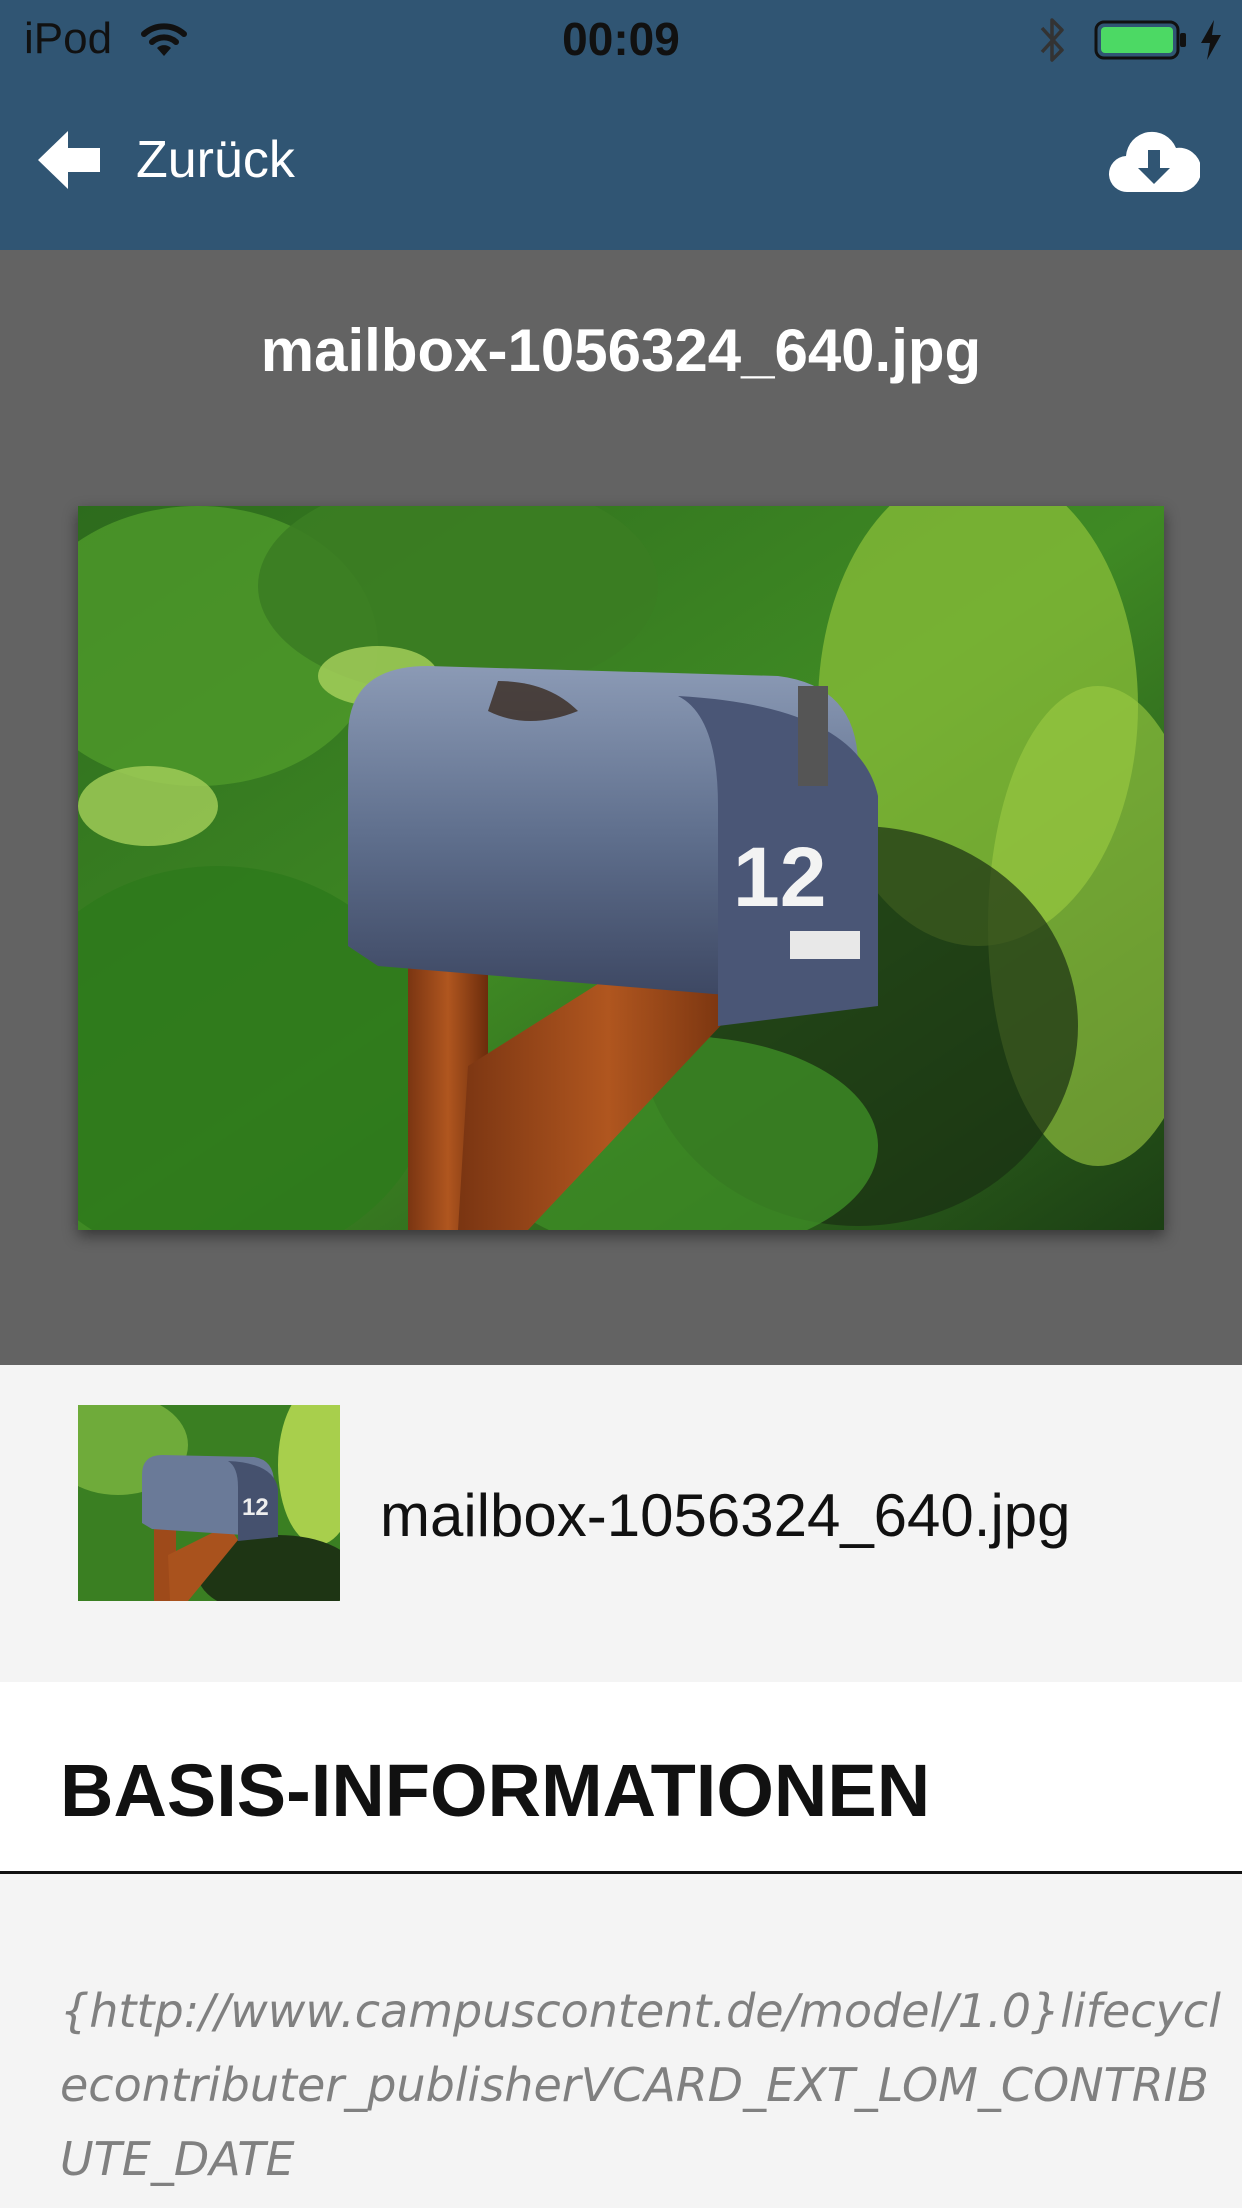  What do you see at coordinates (495, 1790) in the screenshot?
I see `section-title: BASIS-INFORMATIONEN` at bounding box center [495, 1790].